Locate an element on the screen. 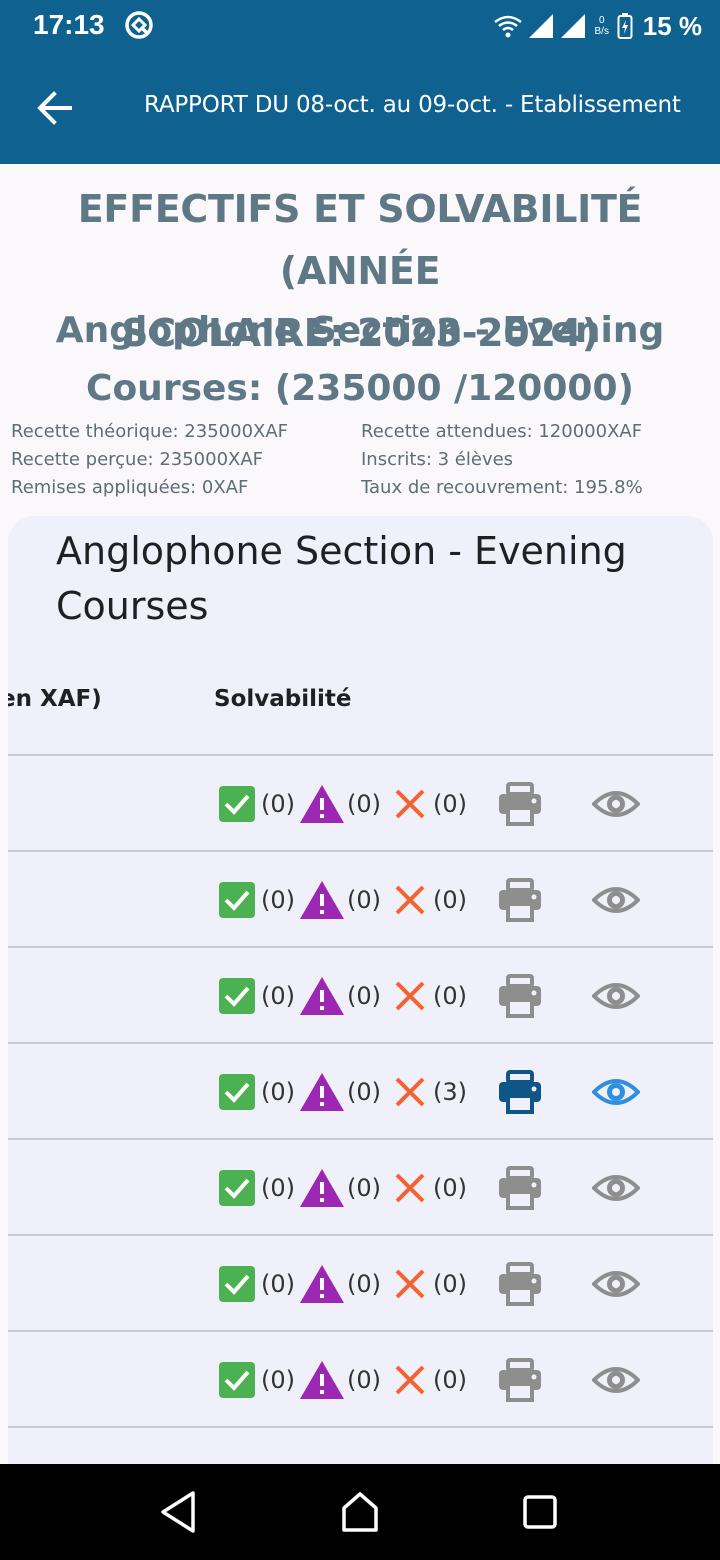 The height and width of the screenshot is (1560, 720). stat-remises: Remises appliquées: 0XAF is located at coordinates (130, 487).